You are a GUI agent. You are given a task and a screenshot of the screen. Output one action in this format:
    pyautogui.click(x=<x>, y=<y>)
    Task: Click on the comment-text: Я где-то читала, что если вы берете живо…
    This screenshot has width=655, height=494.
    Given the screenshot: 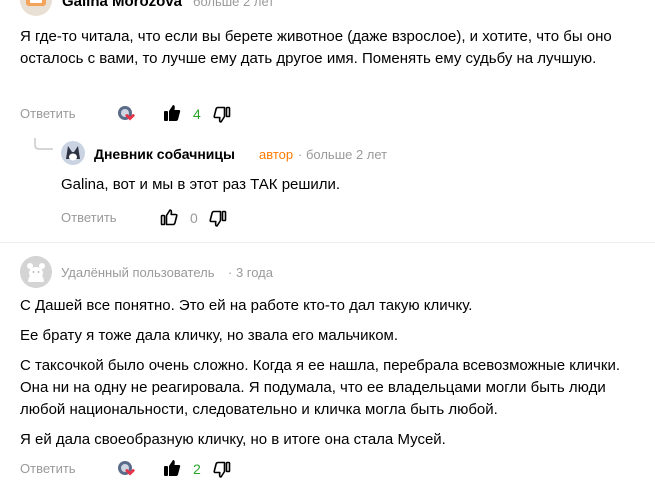 What is the action you would take?
    pyautogui.click(x=316, y=47)
    